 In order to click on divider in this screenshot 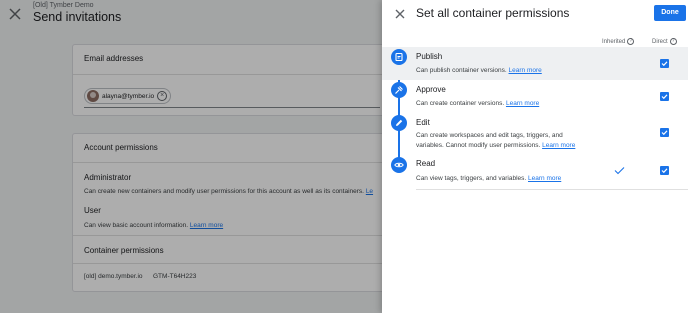, I will do `click(552, 189)`.